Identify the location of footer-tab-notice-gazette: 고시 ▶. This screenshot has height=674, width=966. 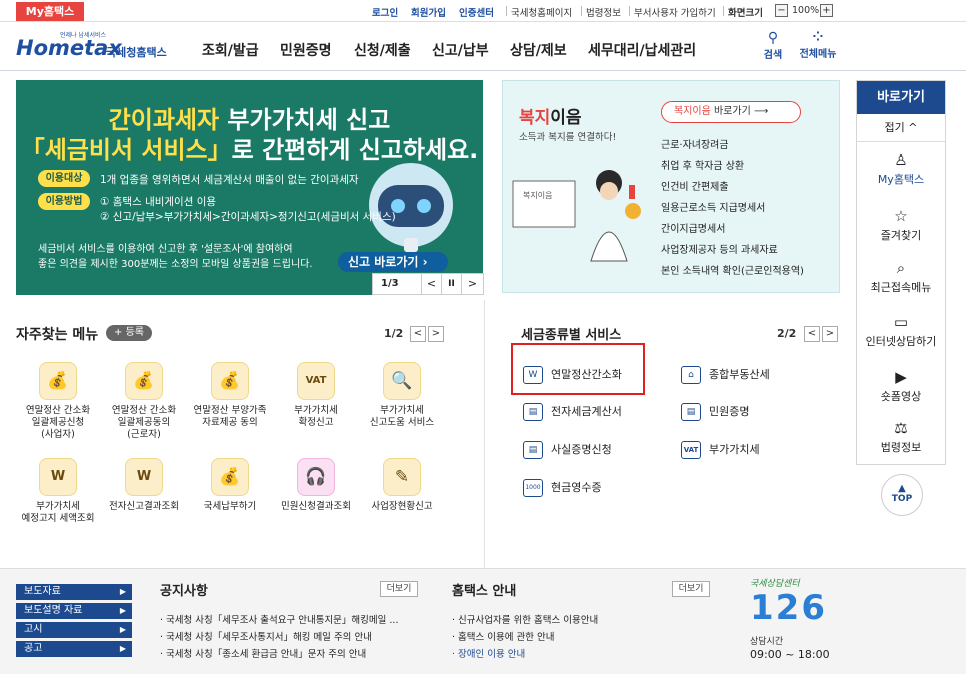
(74, 630).